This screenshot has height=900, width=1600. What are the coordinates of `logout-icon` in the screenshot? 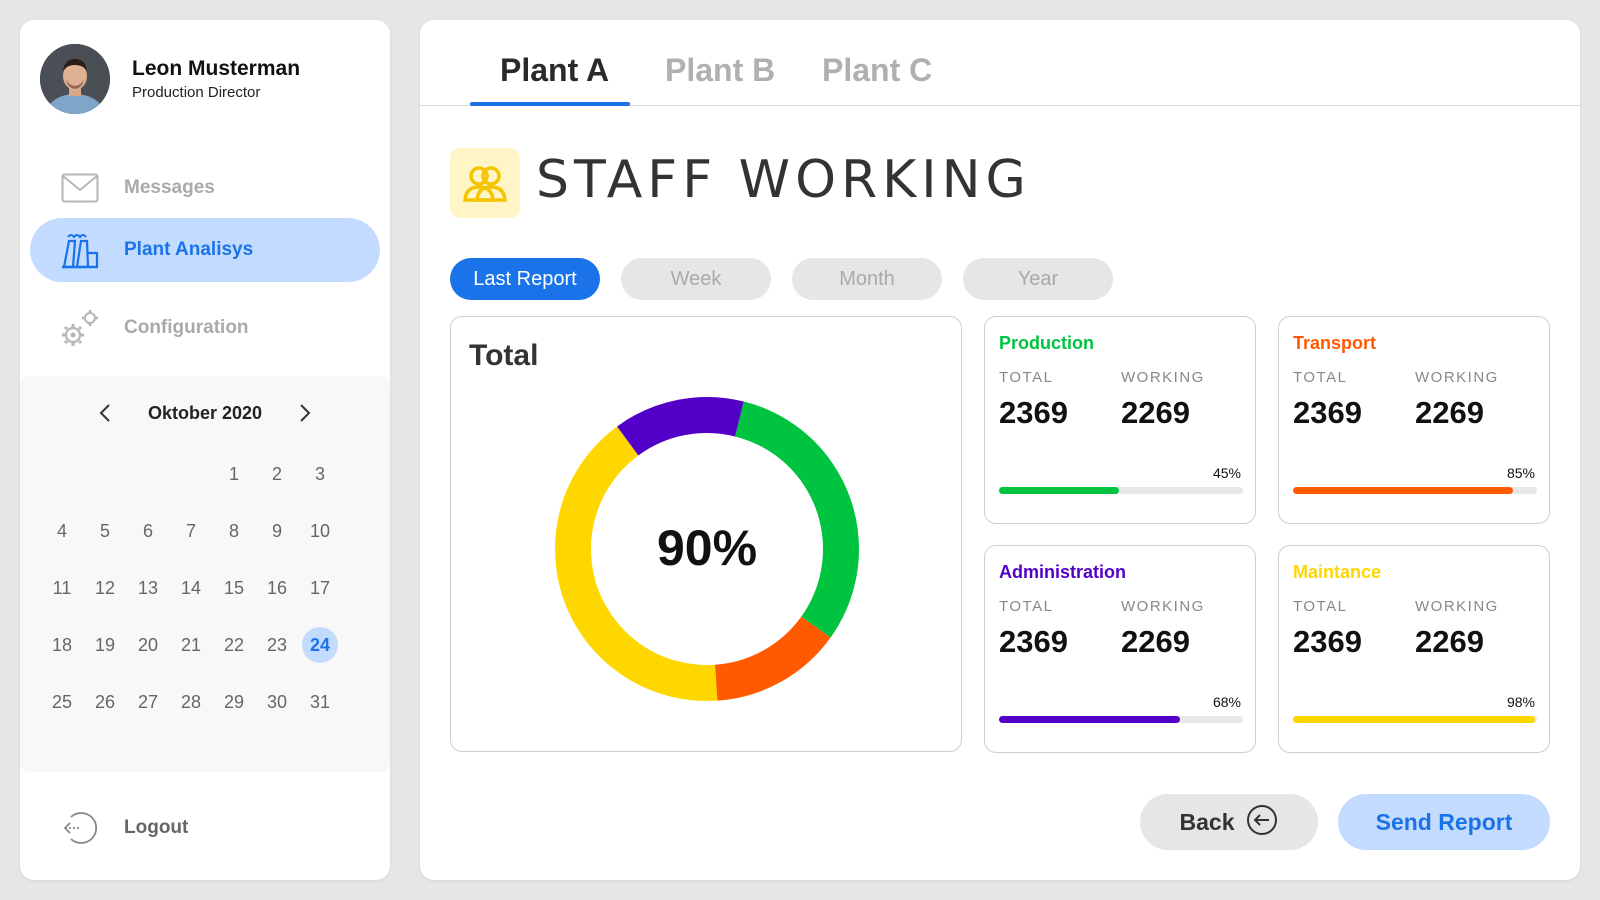 It's located at (80, 828).